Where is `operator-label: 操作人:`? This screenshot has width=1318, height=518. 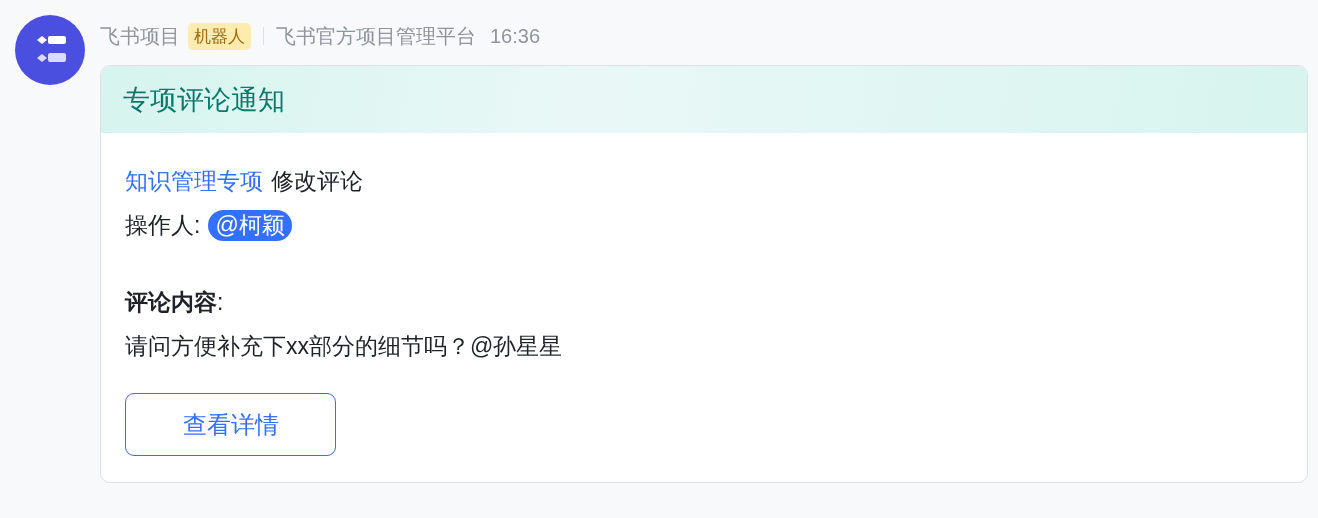
operator-label: 操作人: is located at coordinates (163, 225).